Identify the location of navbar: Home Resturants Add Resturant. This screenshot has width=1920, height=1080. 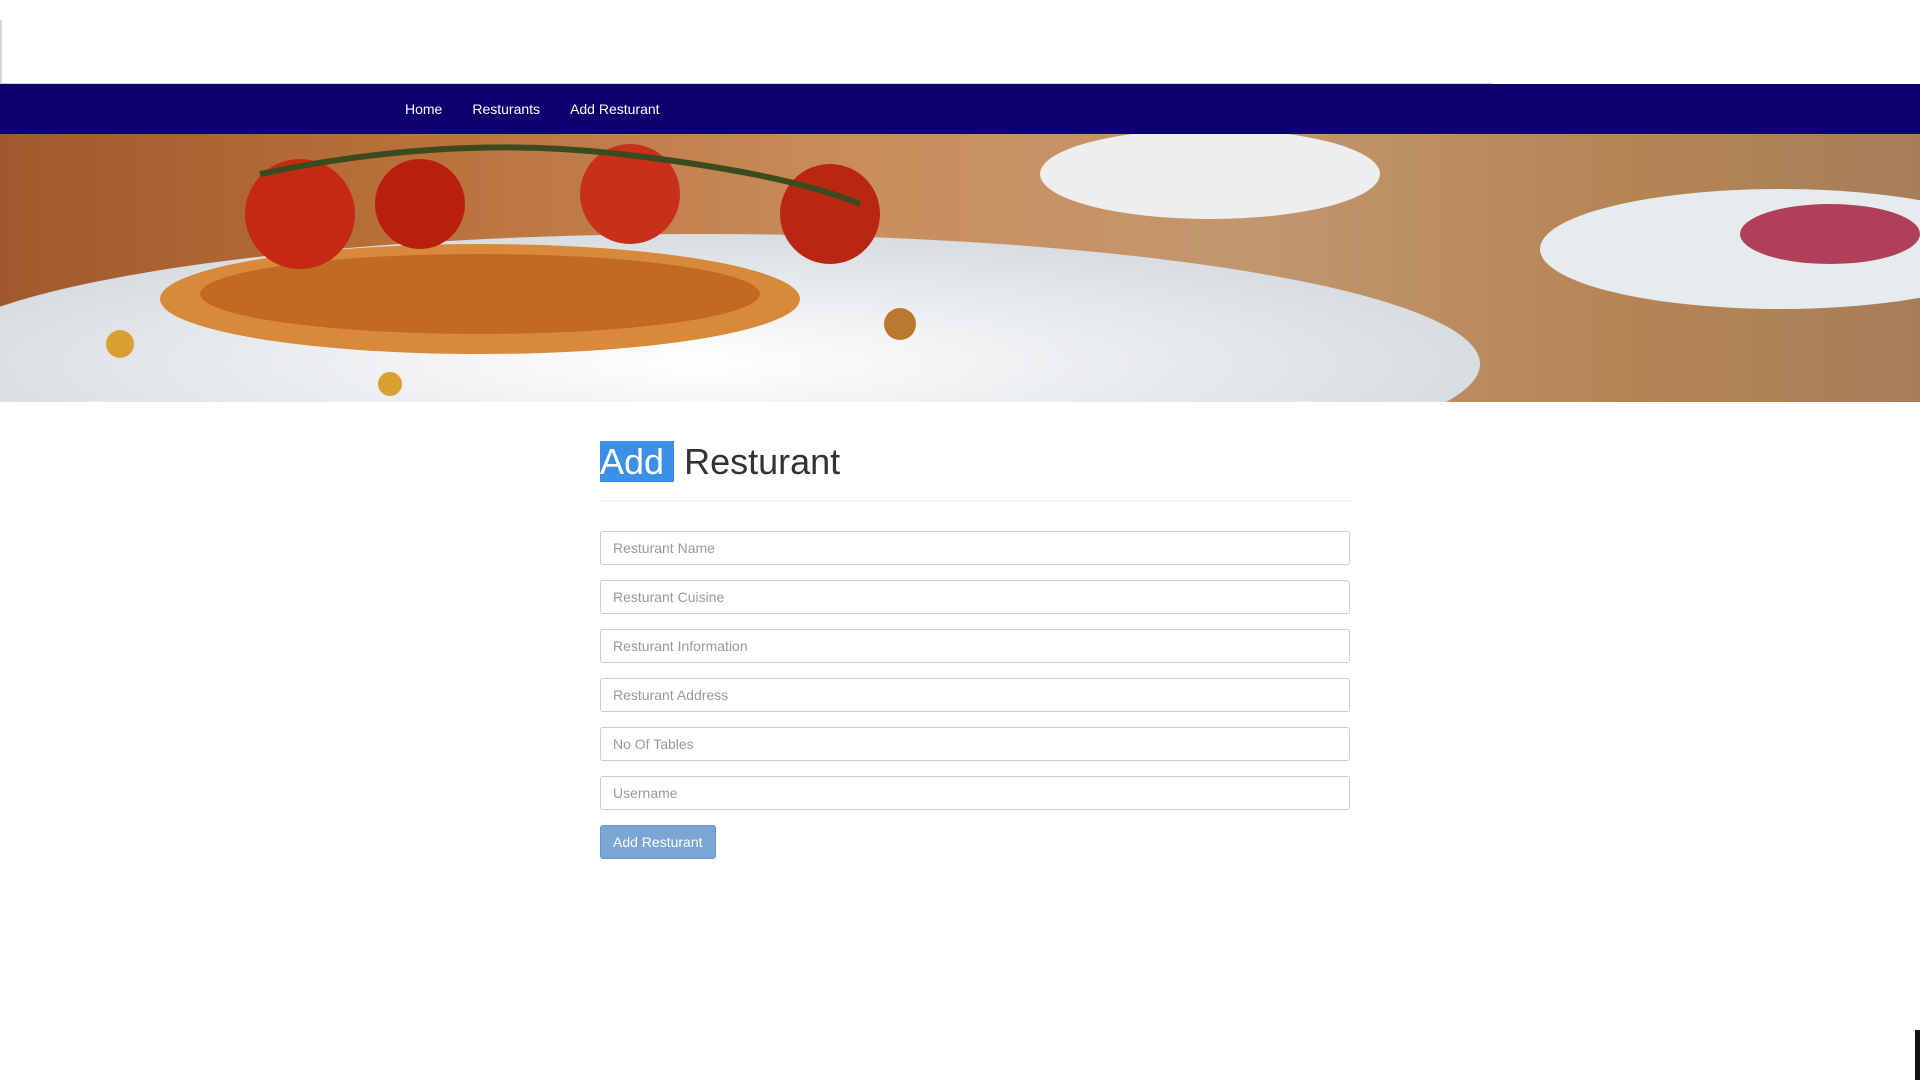
(960, 109).